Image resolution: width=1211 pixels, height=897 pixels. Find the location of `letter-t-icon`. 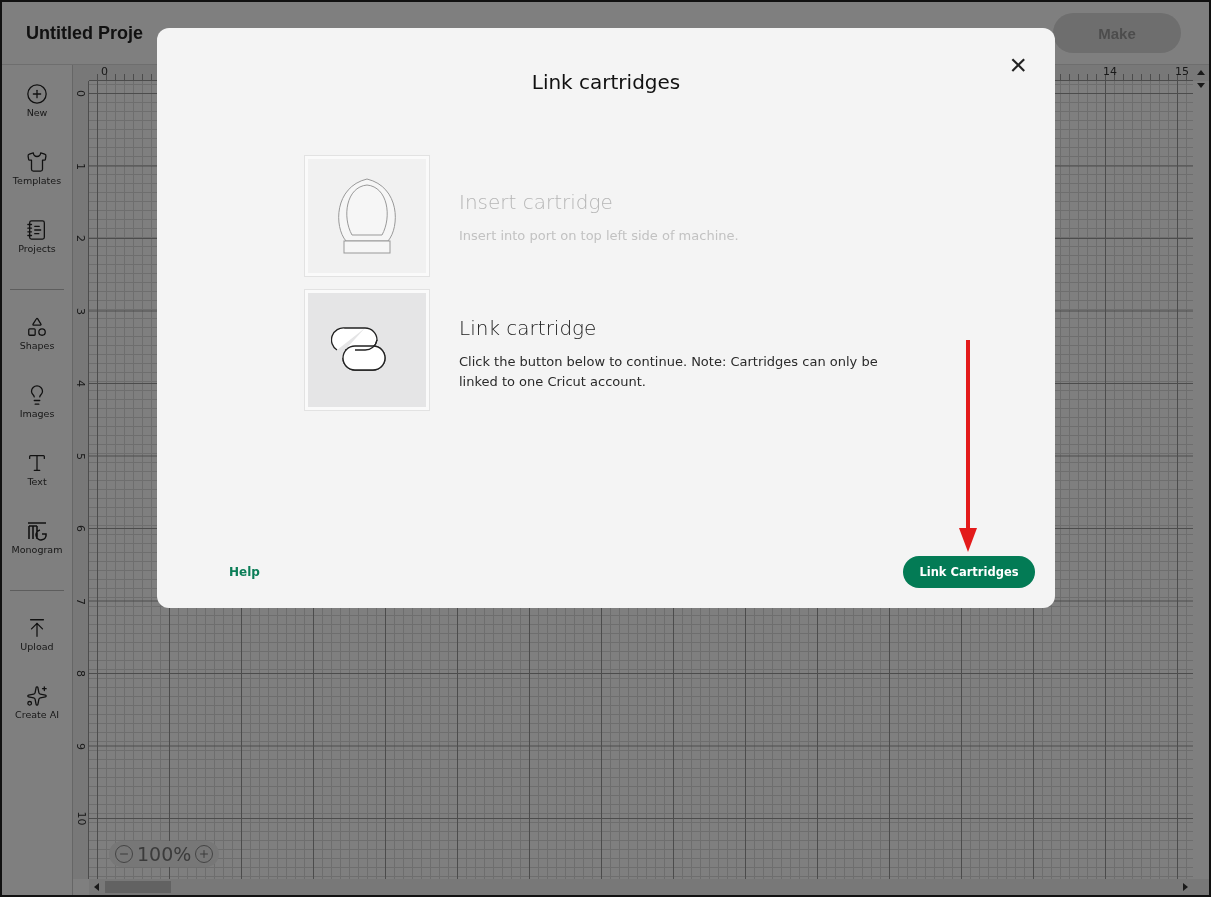

letter-t-icon is located at coordinates (37, 463).